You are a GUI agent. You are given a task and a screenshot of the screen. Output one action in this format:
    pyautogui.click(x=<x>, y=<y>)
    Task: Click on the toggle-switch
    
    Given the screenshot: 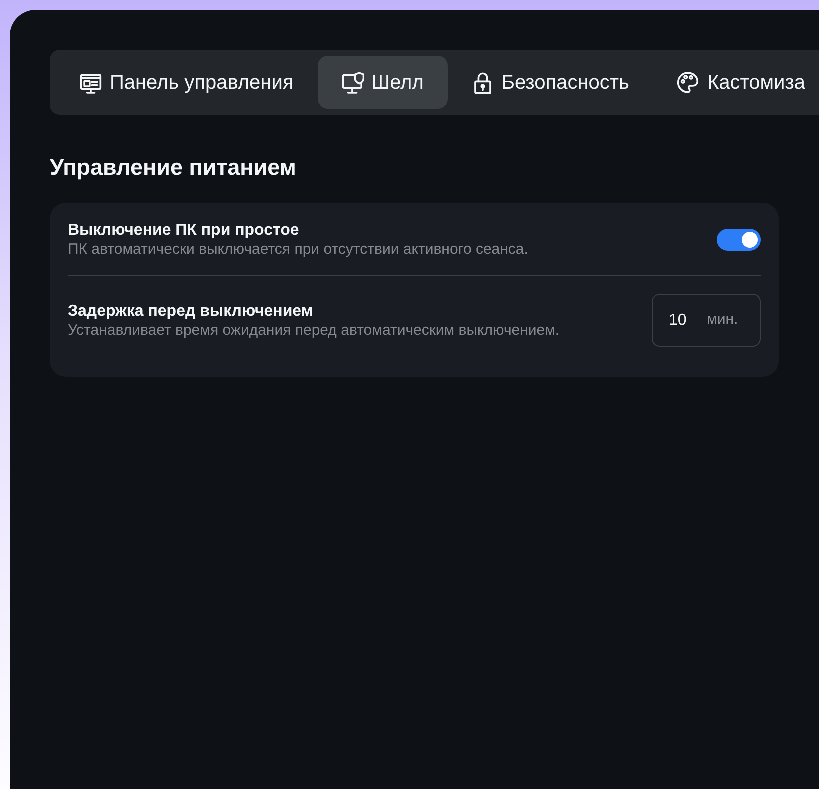 What is the action you would take?
    pyautogui.click(x=739, y=240)
    